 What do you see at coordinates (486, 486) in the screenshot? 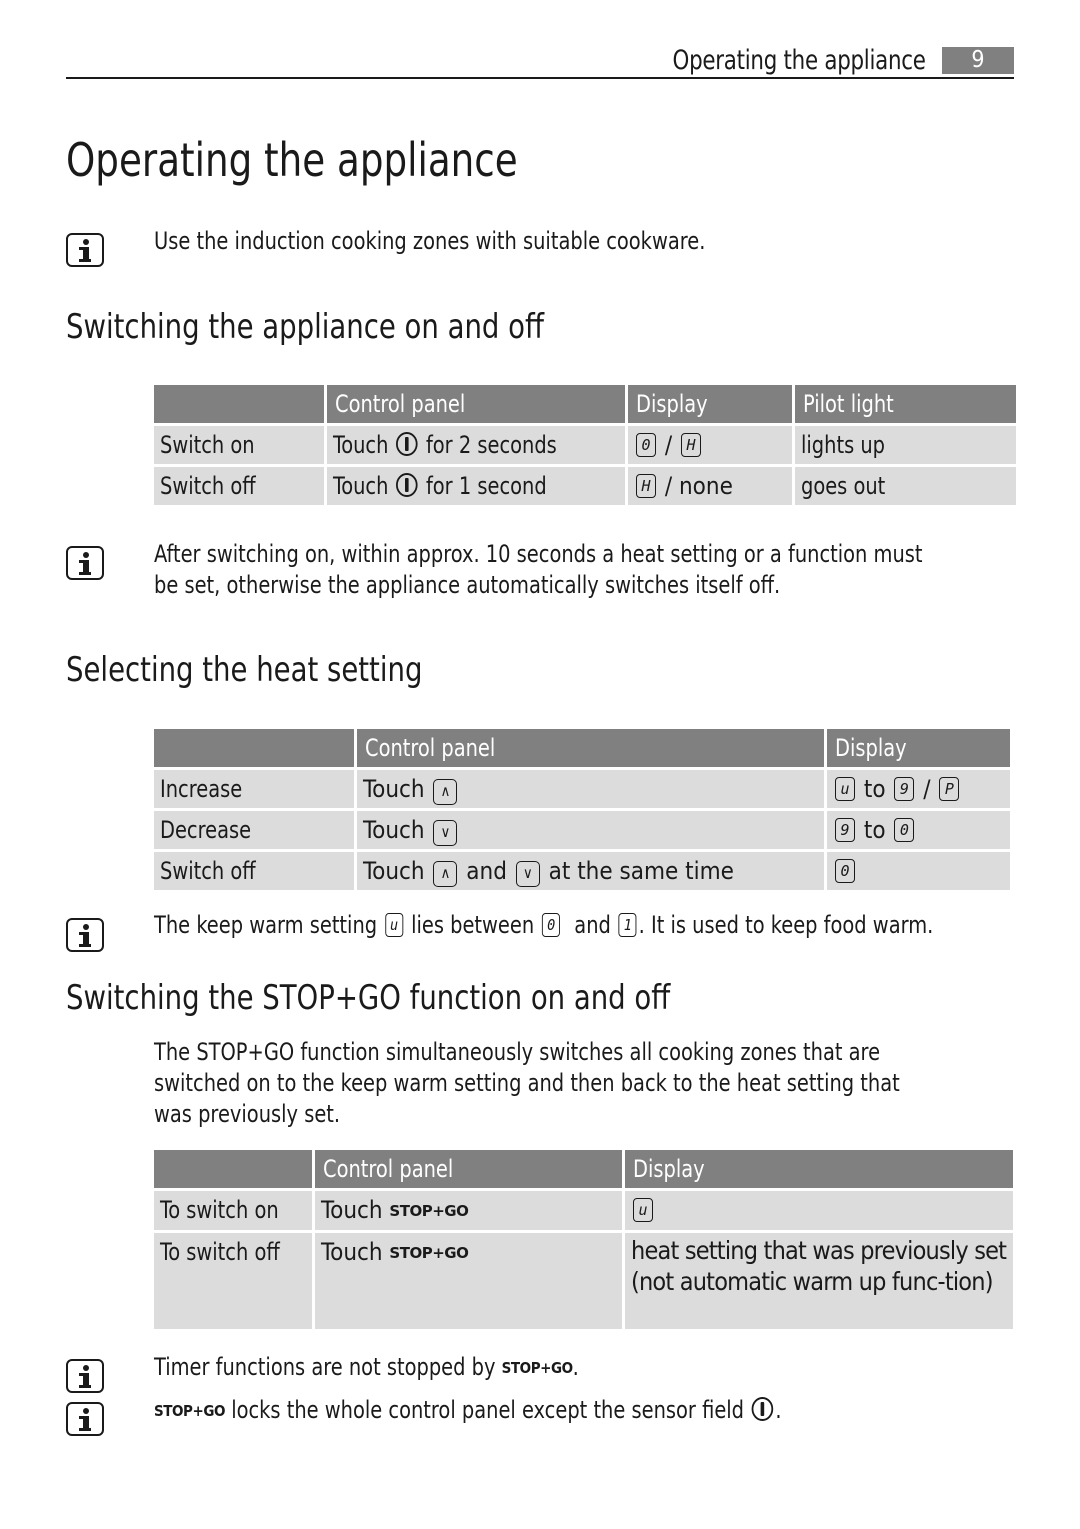
I see `duration-label: for 1 second` at bounding box center [486, 486].